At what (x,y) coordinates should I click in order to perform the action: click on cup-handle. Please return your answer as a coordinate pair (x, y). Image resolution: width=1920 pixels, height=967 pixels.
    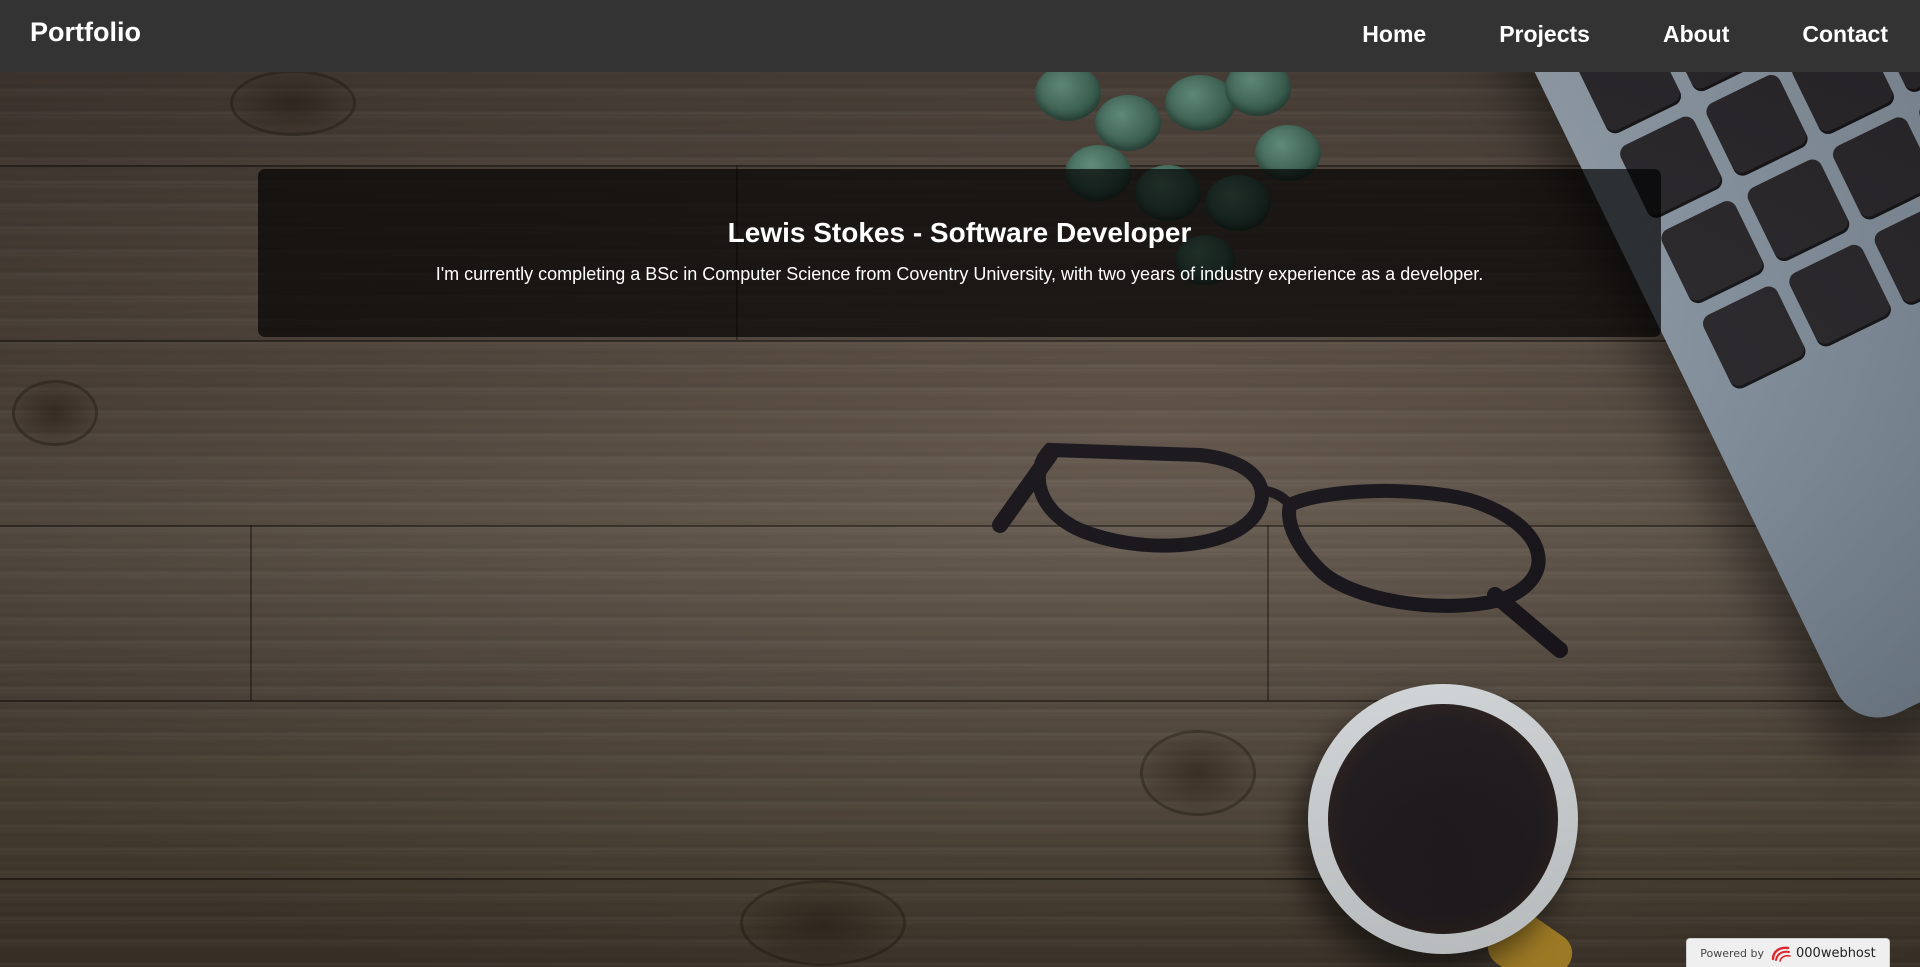
    Looking at the image, I should click on (1530, 934).